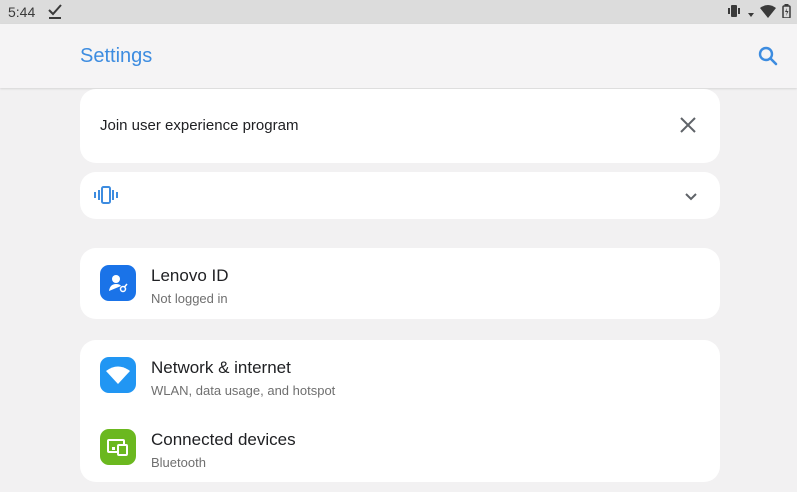 The height and width of the screenshot is (492, 797). Describe the element at coordinates (22, 12) in the screenshot. I see `status-time: 5:44` at that location.